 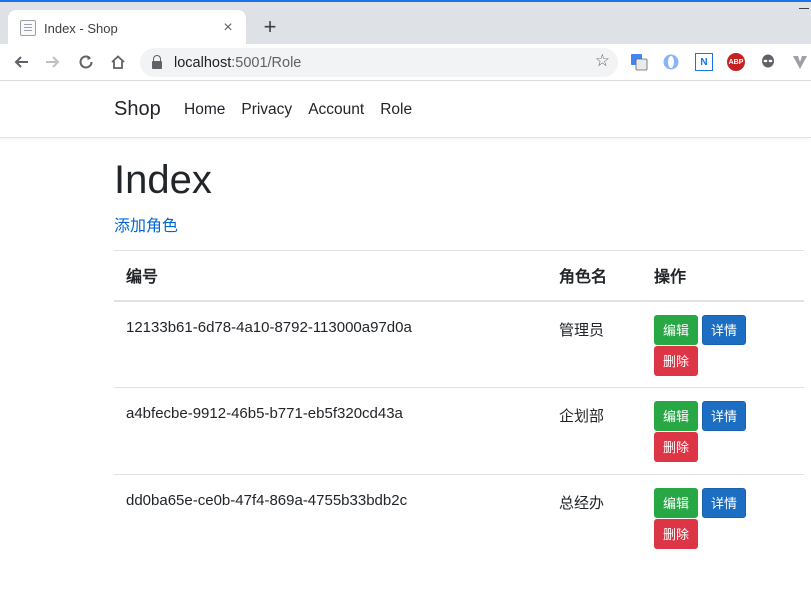 What do you see at coordinates (768, 62) in the screenshot?
I see `alien-icon` at bounding box center [768, 62].